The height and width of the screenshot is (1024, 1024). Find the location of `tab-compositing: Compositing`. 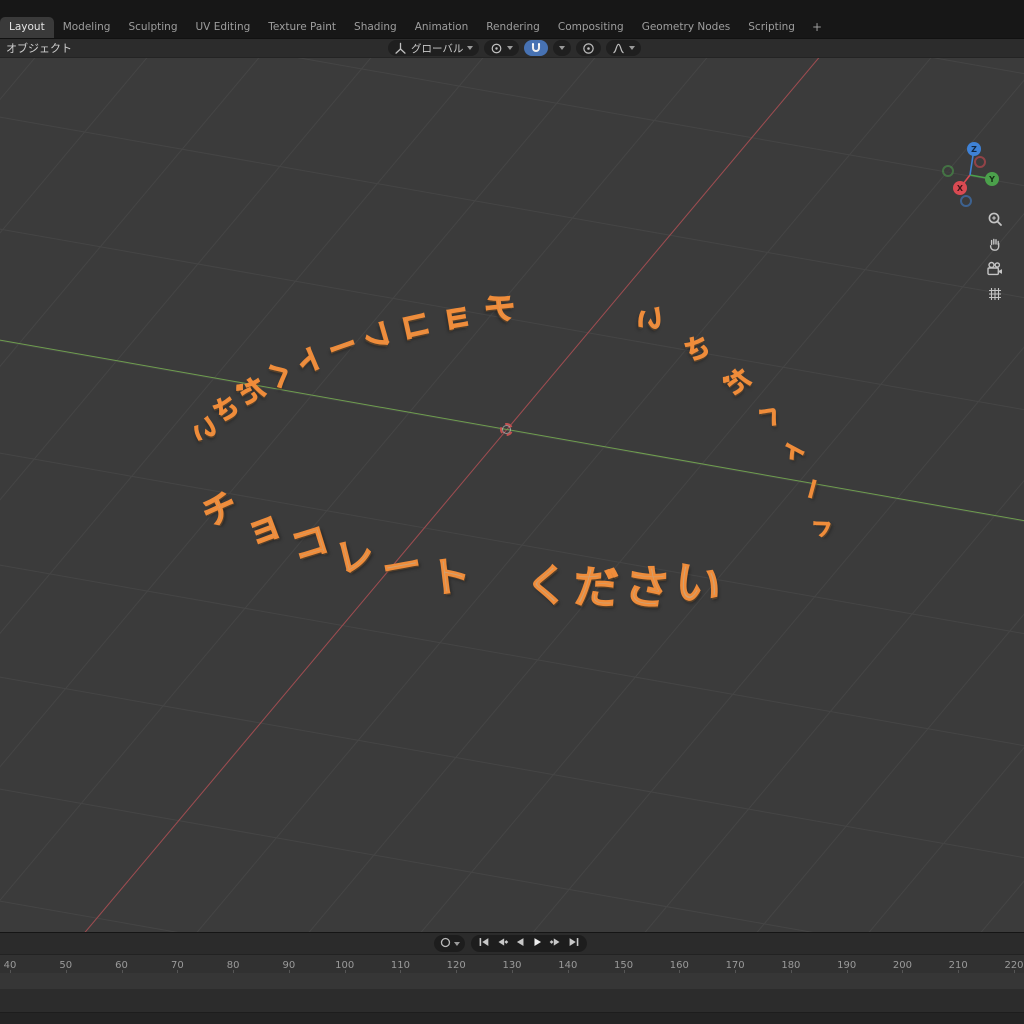

tab-compositing: Compositing is located at coordinates (591, 27).